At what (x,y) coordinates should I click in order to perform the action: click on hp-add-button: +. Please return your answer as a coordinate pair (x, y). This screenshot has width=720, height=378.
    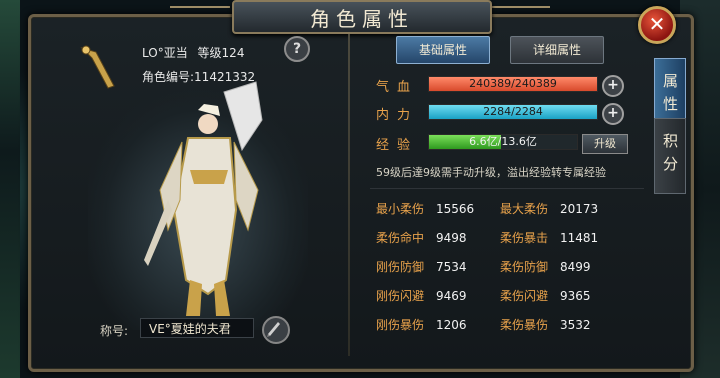
    Looking at the image, I should click on (613, 86).